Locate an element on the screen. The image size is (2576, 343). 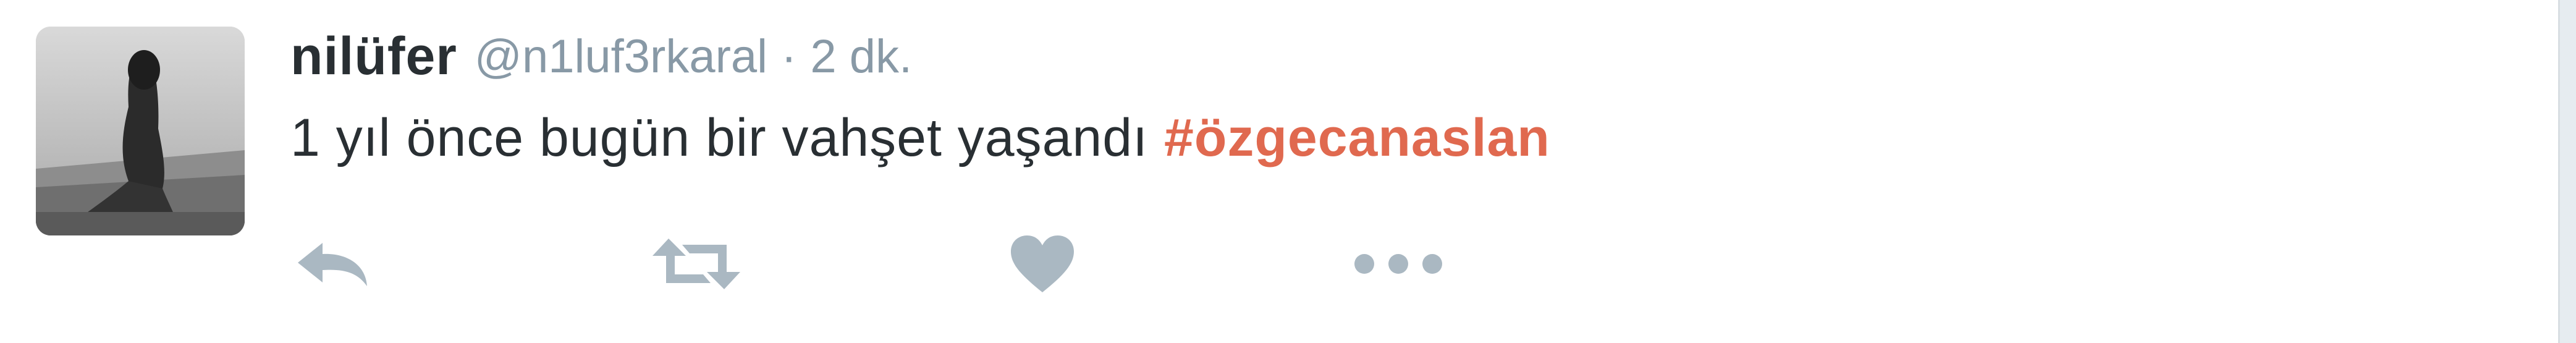
heart-icon is located at coordinates (1042, 263).